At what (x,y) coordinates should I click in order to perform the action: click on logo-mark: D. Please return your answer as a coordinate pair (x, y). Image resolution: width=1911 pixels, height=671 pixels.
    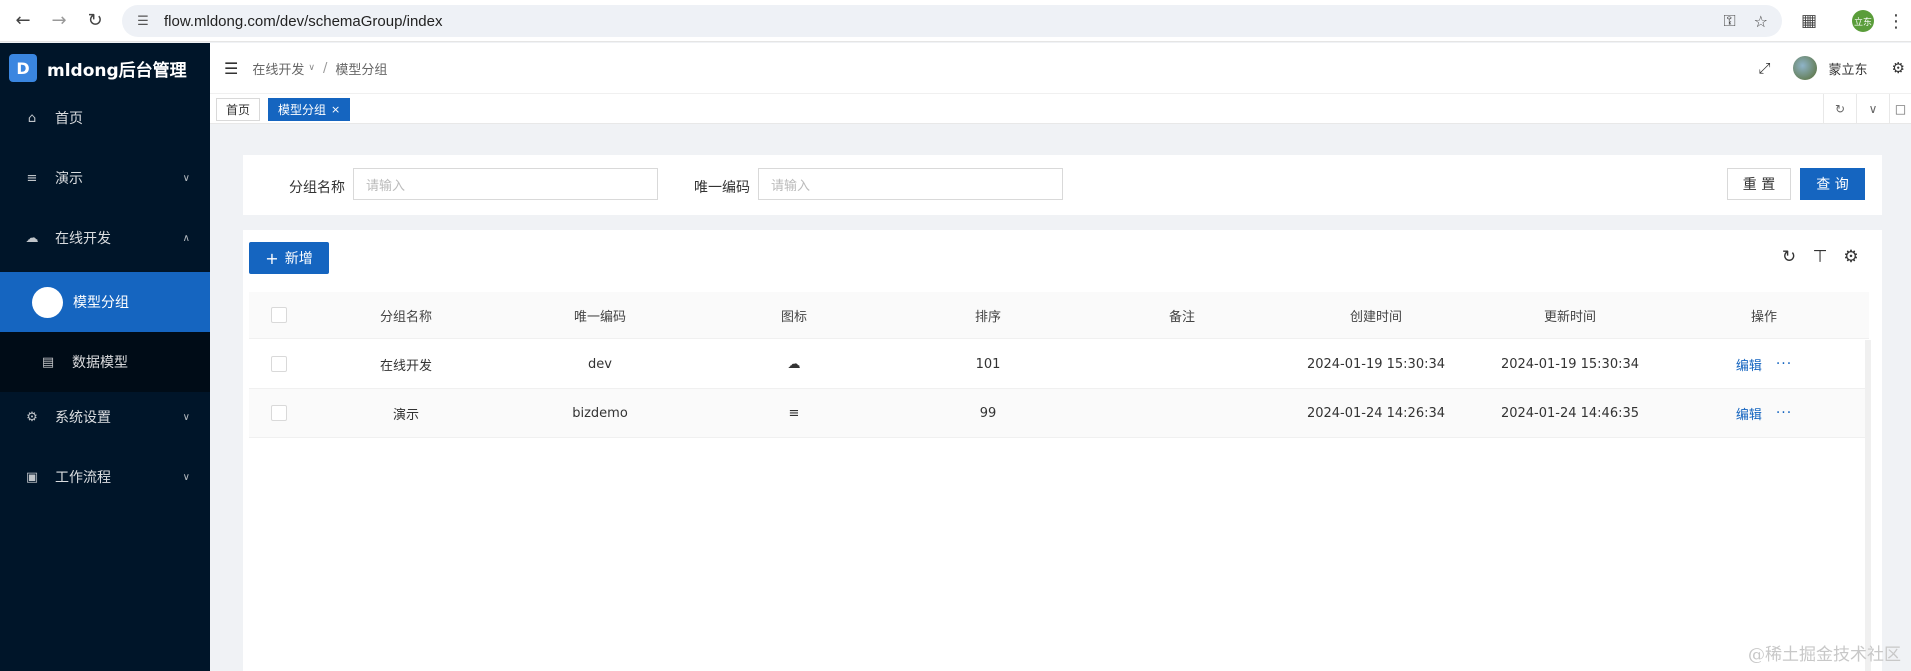
    Looking at the image, I should click on (23, 68).